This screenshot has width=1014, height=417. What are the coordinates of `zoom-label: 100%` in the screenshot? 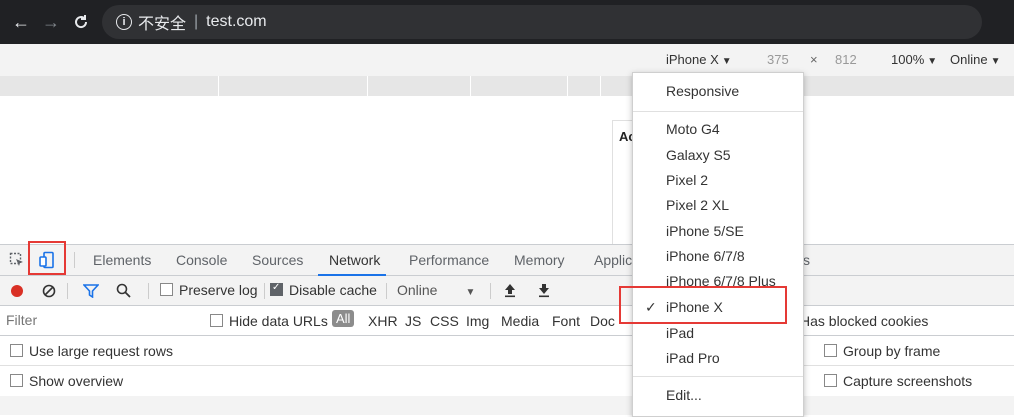 It's located at (908, 59).